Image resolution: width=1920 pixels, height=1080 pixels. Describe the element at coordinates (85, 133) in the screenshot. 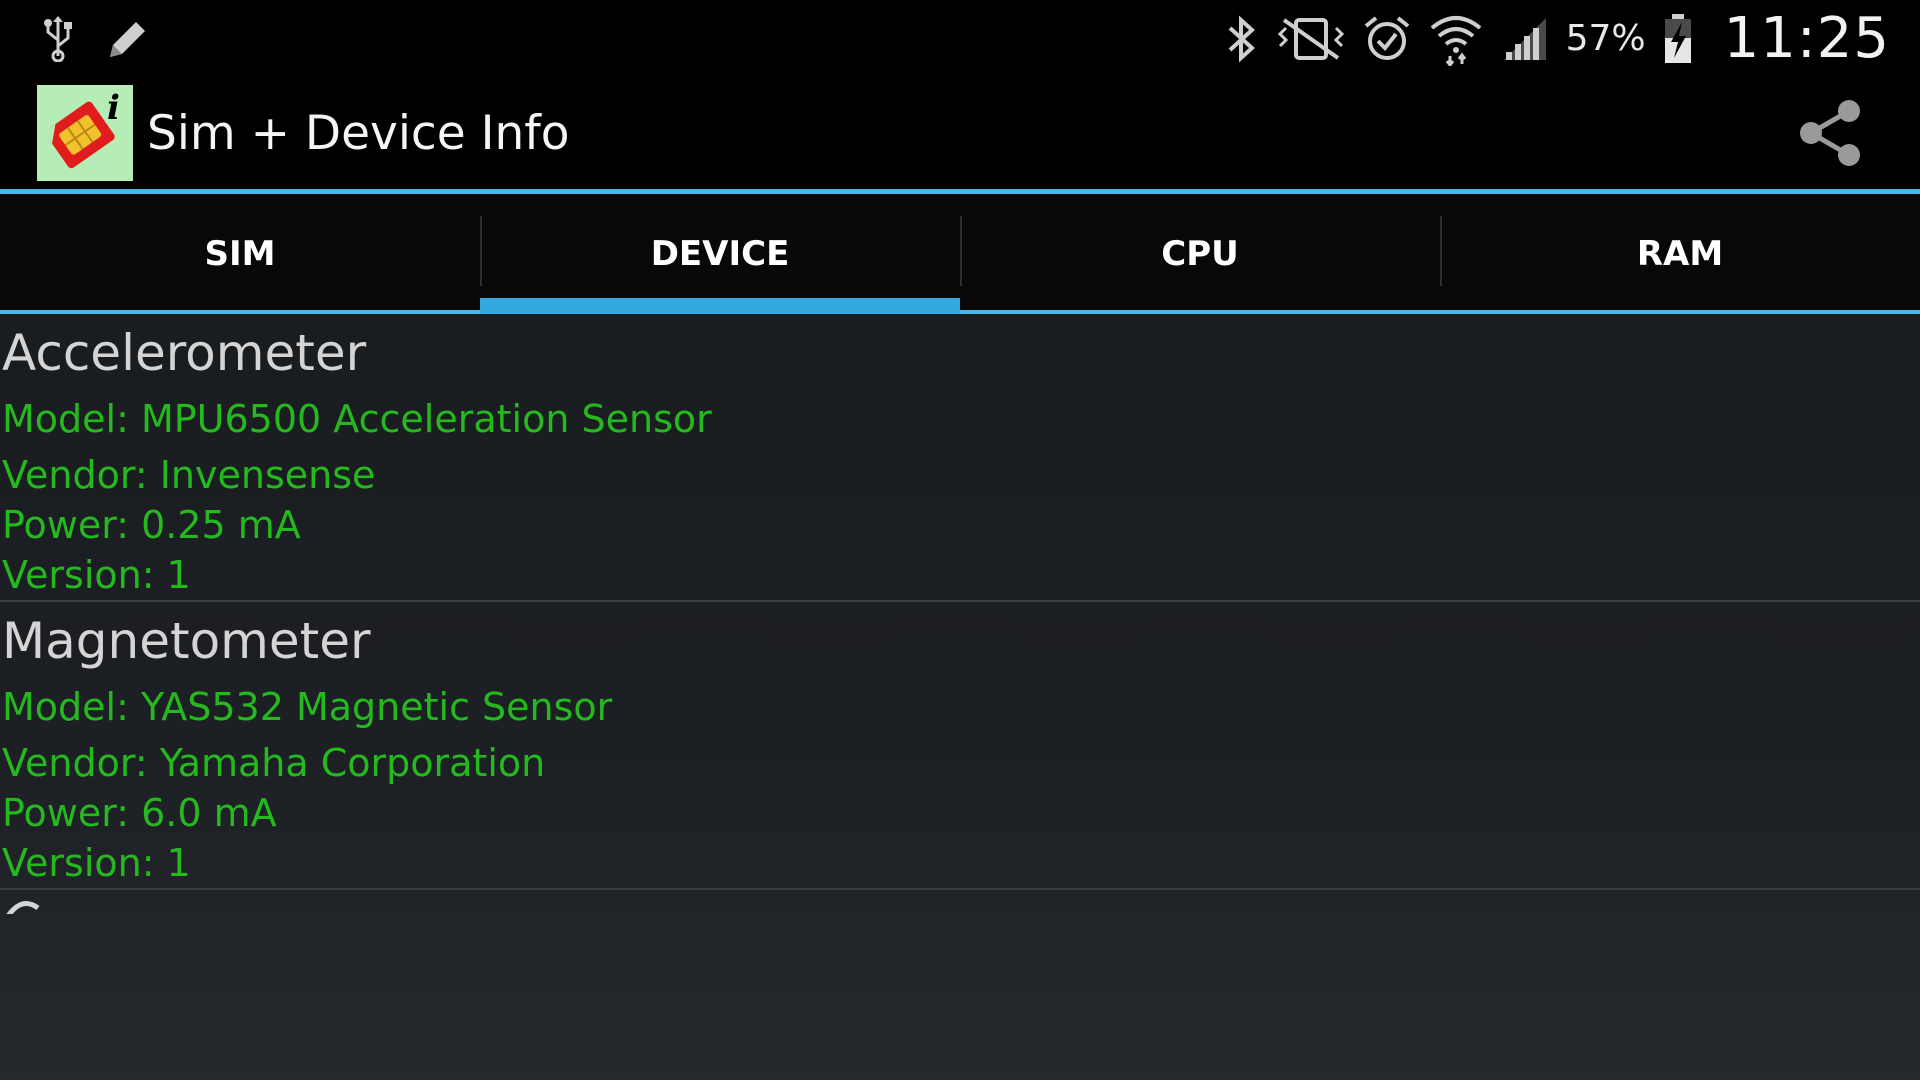

I see `app-logo-icon: i` at that location.